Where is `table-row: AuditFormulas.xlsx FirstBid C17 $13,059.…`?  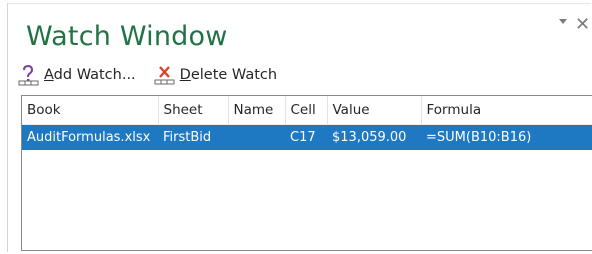 table-row: AuditFormulas.xlsx FirstBid C17 $13,059.… is located at coordinates (307, 137).